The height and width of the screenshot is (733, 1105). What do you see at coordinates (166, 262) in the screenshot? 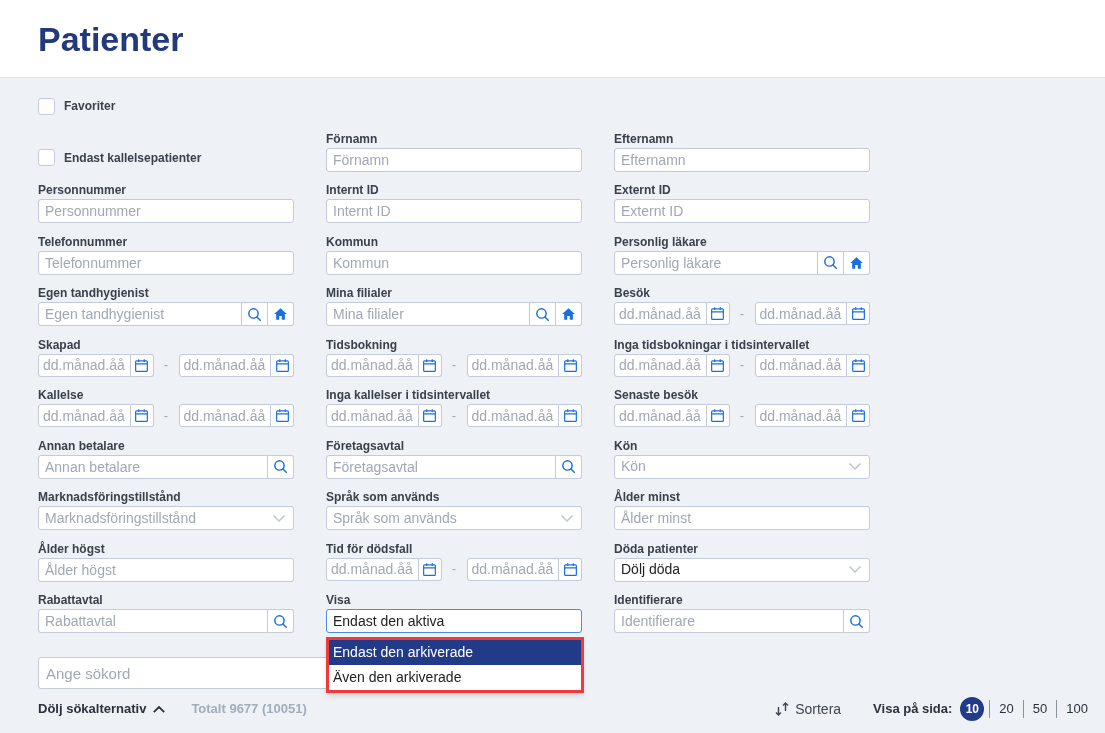
I see `text-input: Telefonnummer` at bounding box center [166, 262].